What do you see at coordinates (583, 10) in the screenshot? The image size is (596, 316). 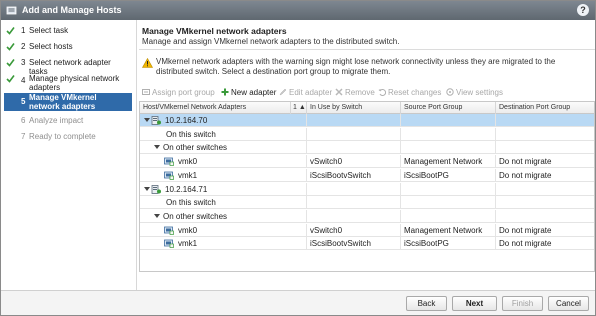 I see `help-button: ?` at bounding box center [583, 10].